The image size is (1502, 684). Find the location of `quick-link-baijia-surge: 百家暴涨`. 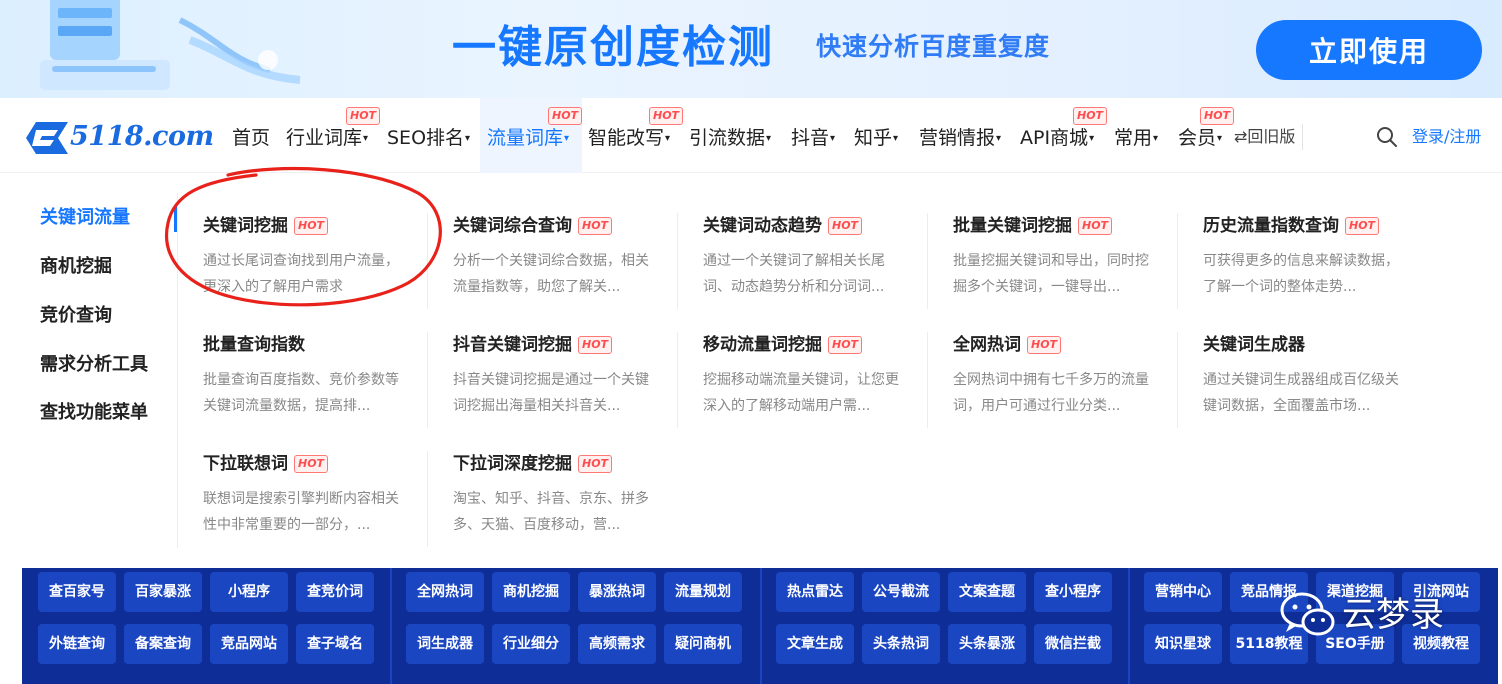

quick-link-baijia-surge: 百家暴涨 is located at coordinates (163, 592).